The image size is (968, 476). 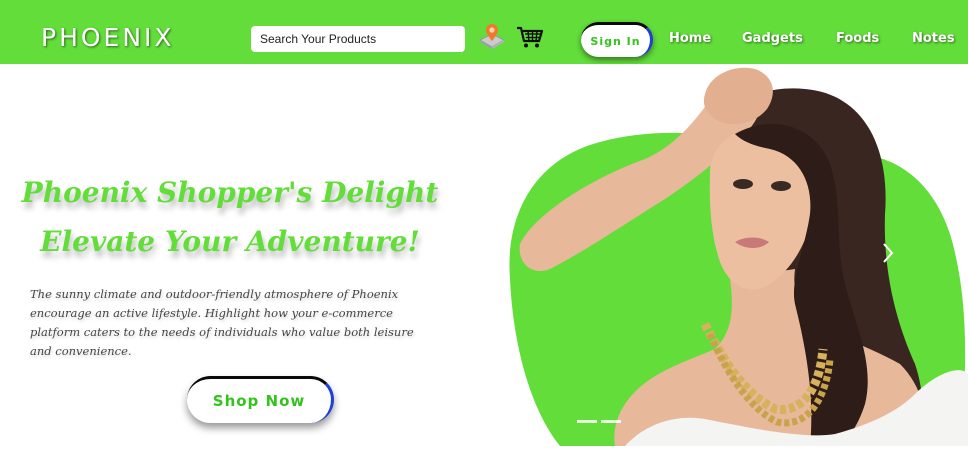 I want to click on nav-home-link: Home, so click(x=690, y=38).